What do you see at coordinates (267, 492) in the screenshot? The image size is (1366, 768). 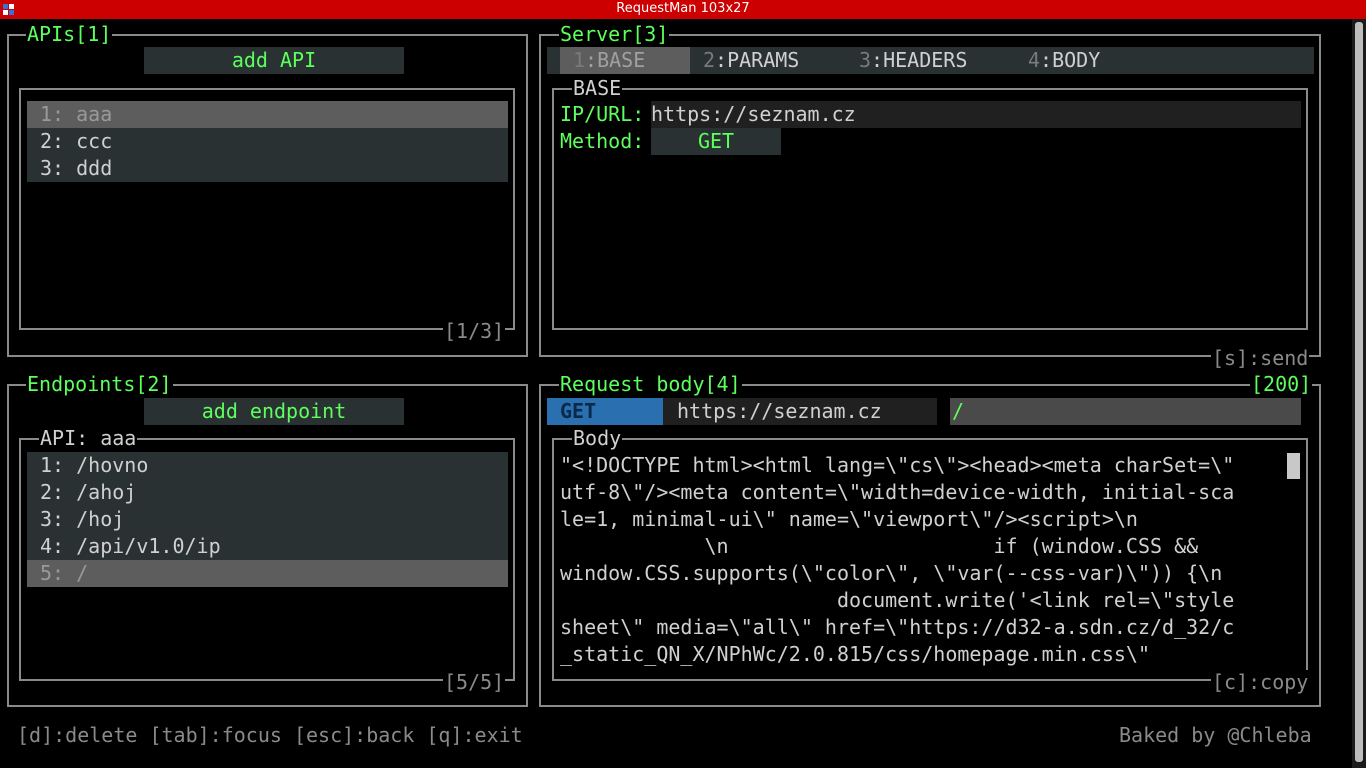 I see `endpoint-list-item: 2: /ahoj` at bounding box center [267, 492].